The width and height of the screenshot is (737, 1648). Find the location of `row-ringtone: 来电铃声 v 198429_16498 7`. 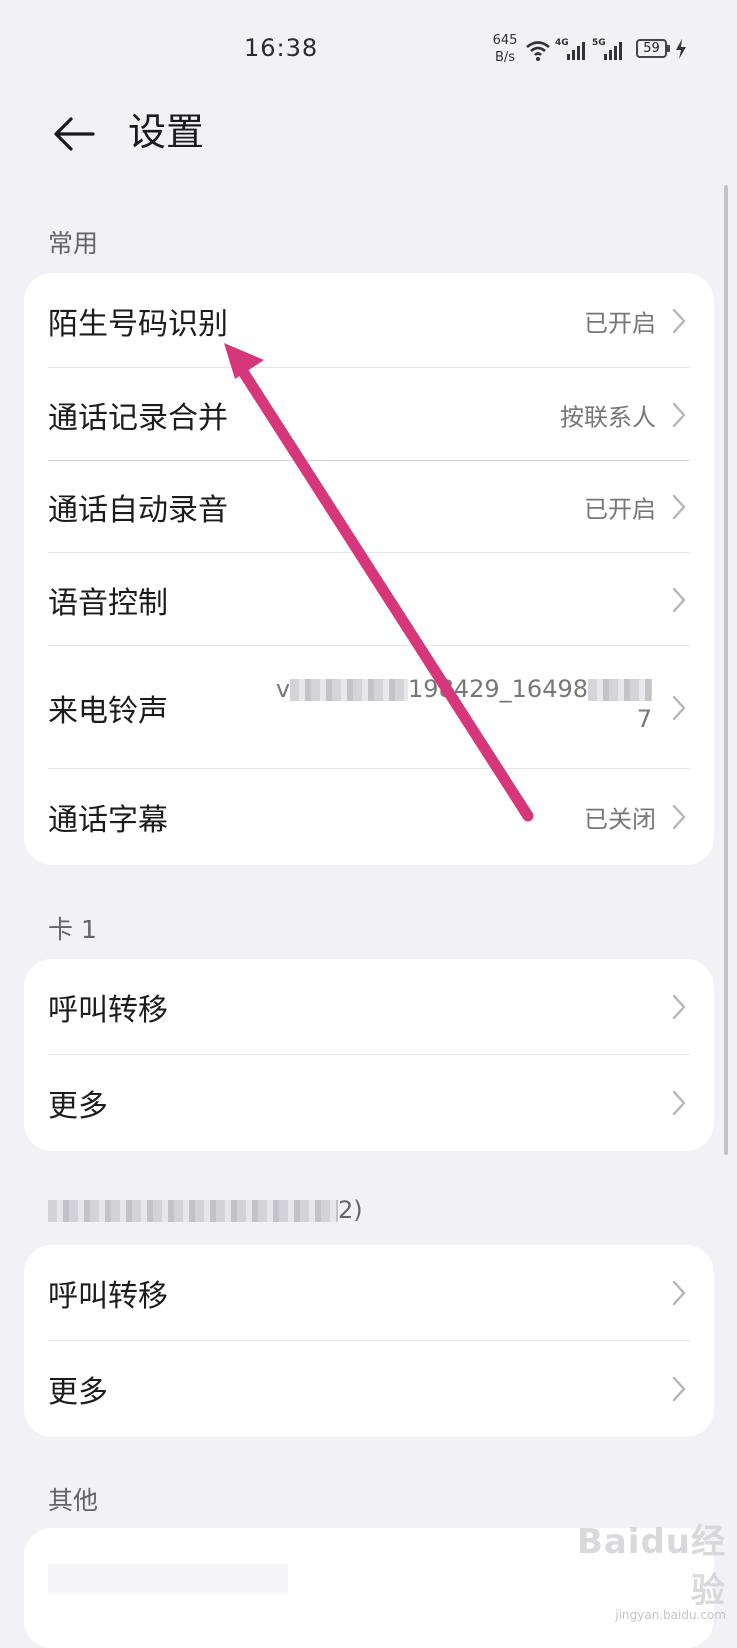

row-ringtone: 来电铃声 v 198429_16498 7 is located at coordinates (369, 707).